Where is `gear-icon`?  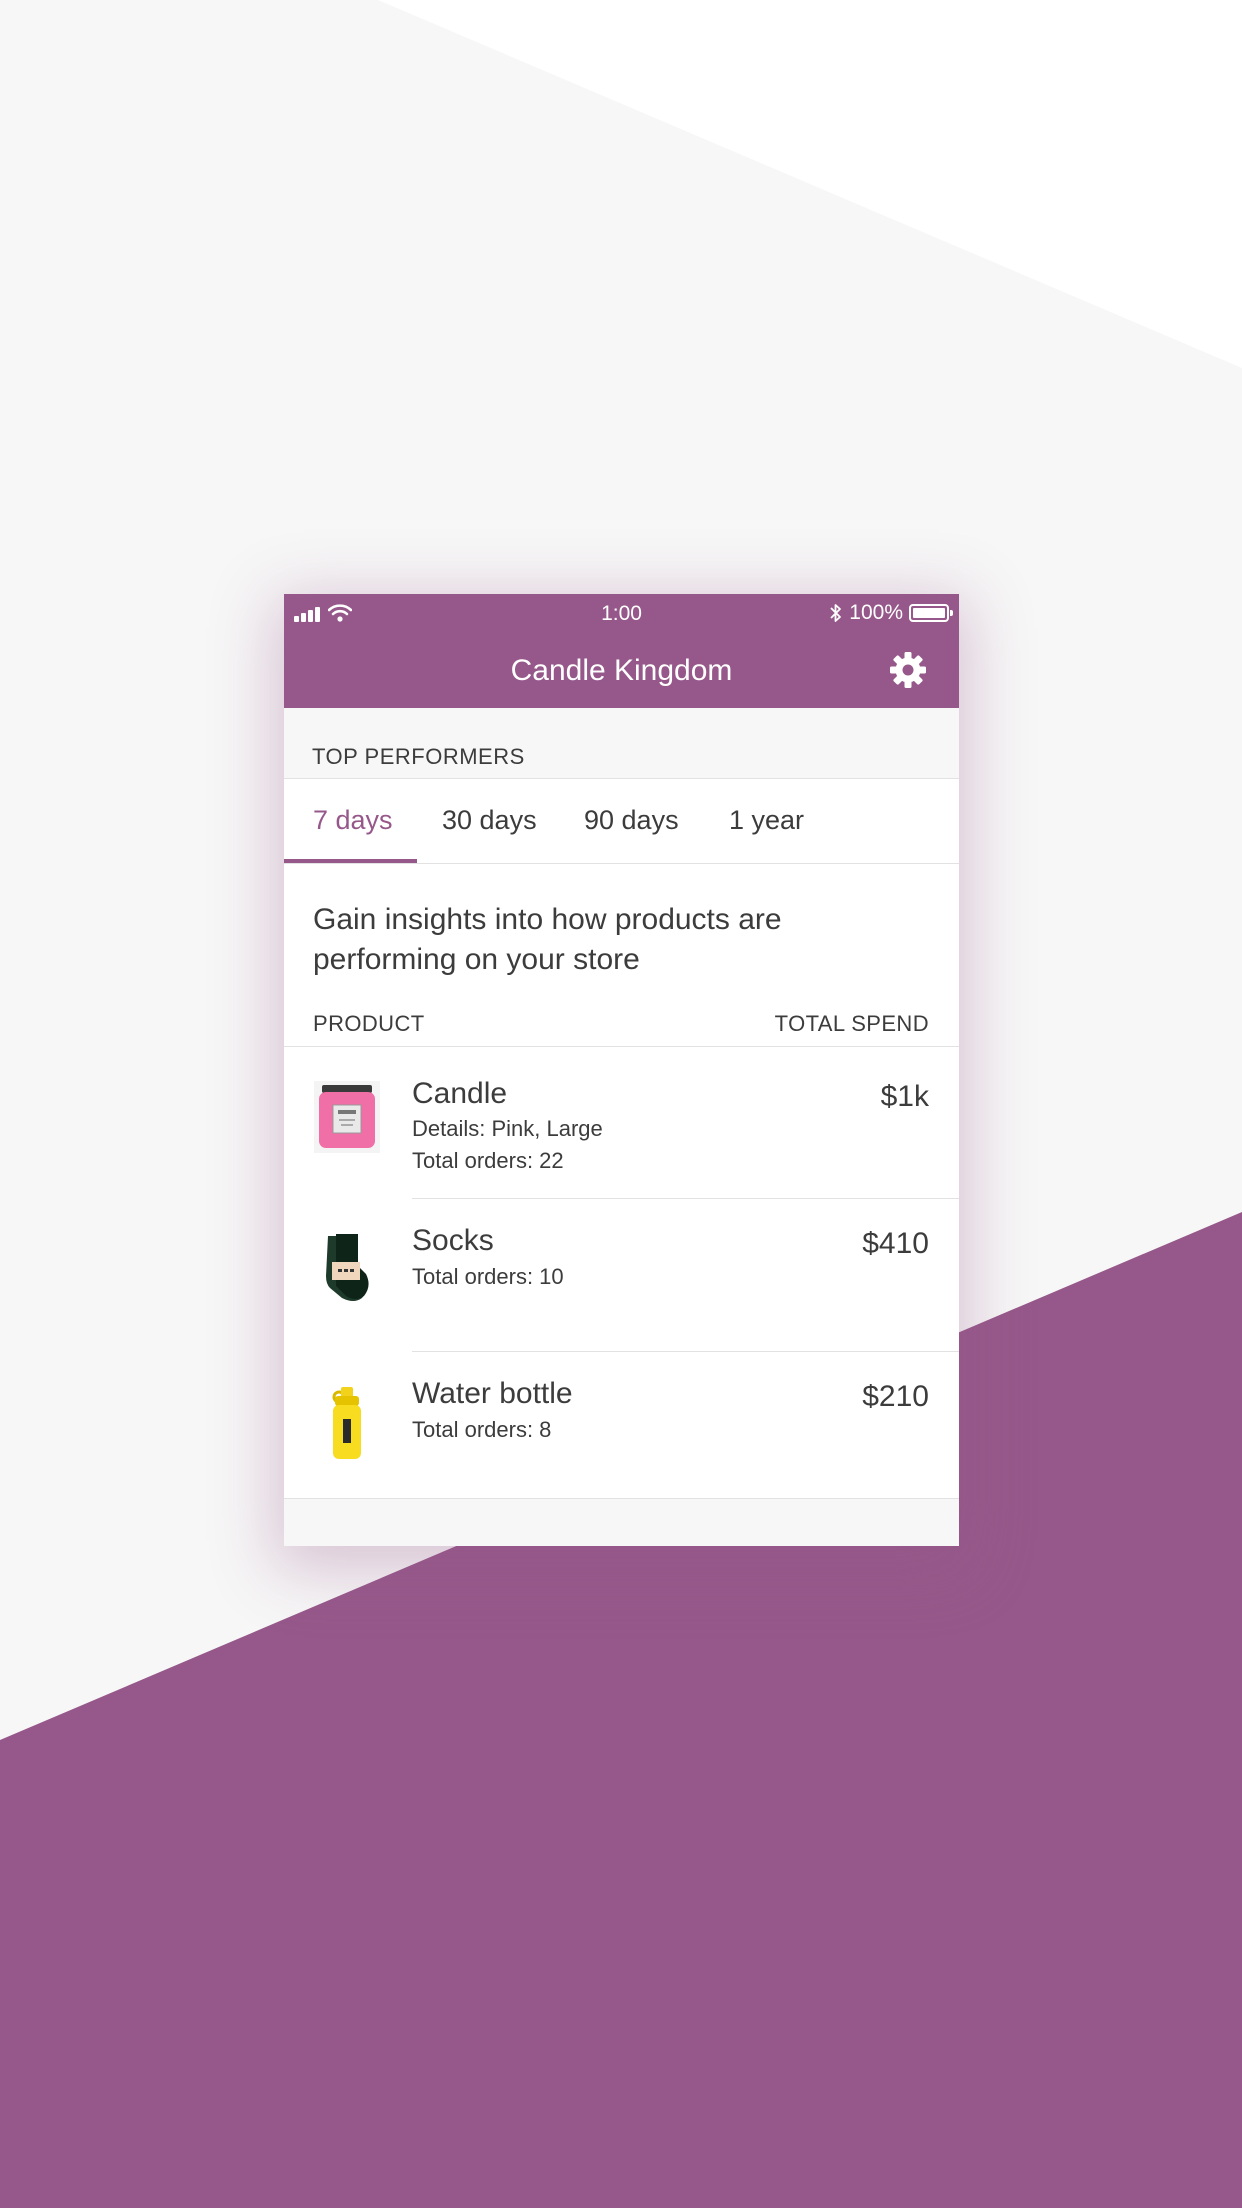
gear-icon is located at coordinates (908, 670).